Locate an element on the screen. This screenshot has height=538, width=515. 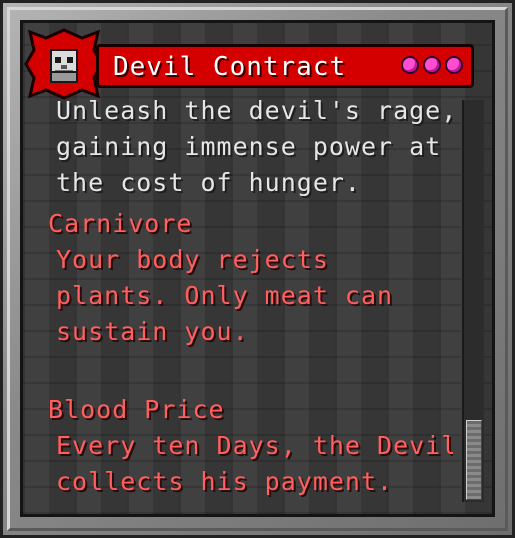
trait-desc-line: Your body rejects is located at coordinates (192, 259).